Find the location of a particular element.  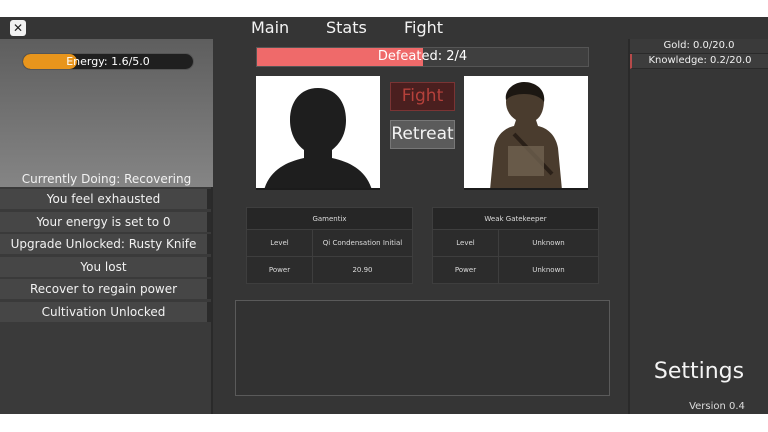

tab-fight: Fight is located at coordinates (423, 27).